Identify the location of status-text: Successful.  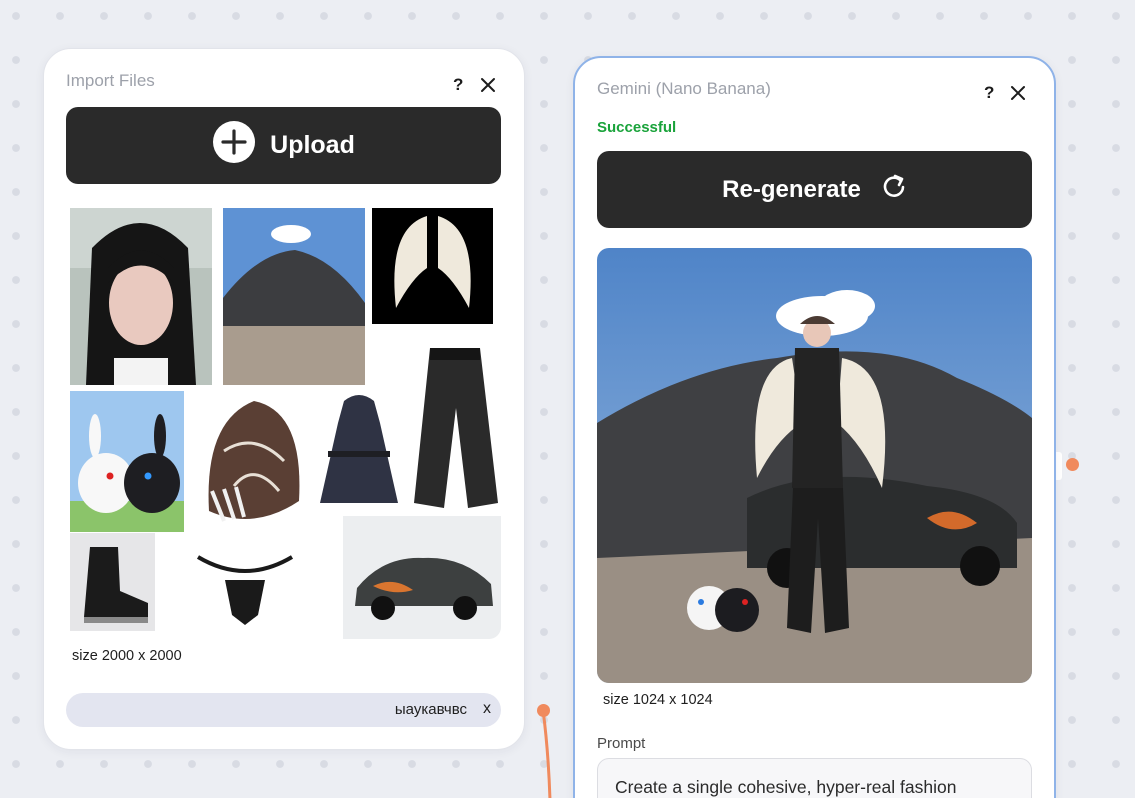
(637, 127).